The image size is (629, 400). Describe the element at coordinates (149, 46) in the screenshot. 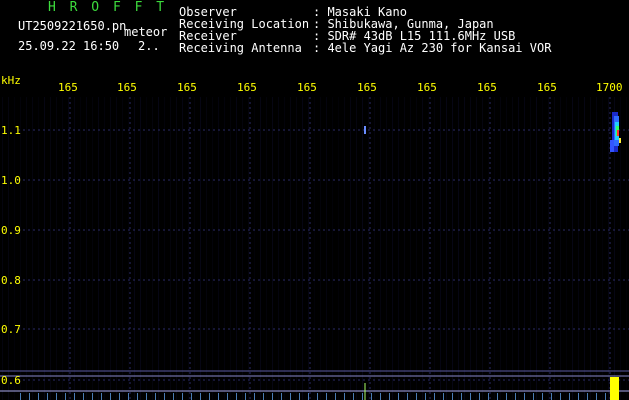

I see `count-label: 2..` at that location.